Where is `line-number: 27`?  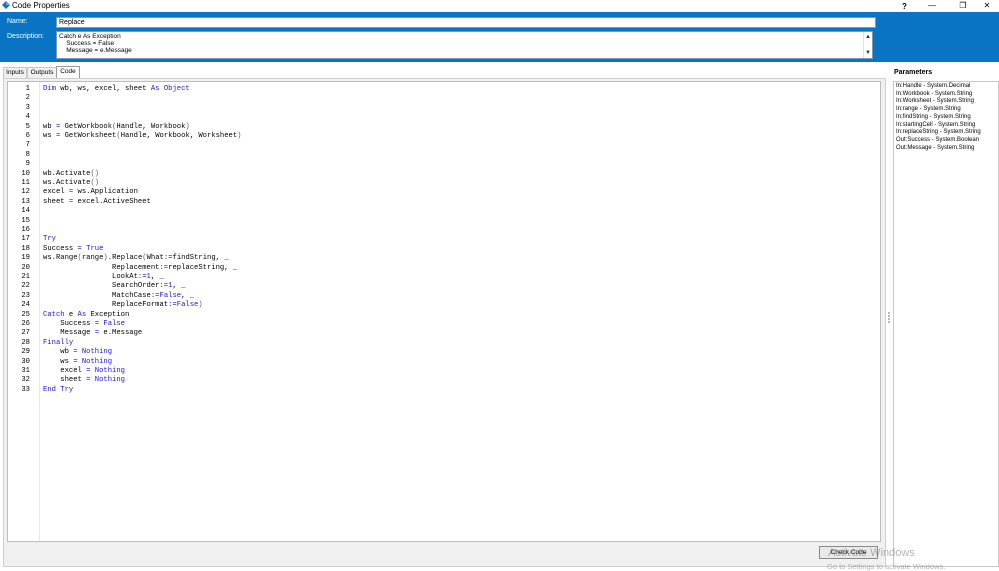 line-number: 27 is located at coordinates (25, 333).